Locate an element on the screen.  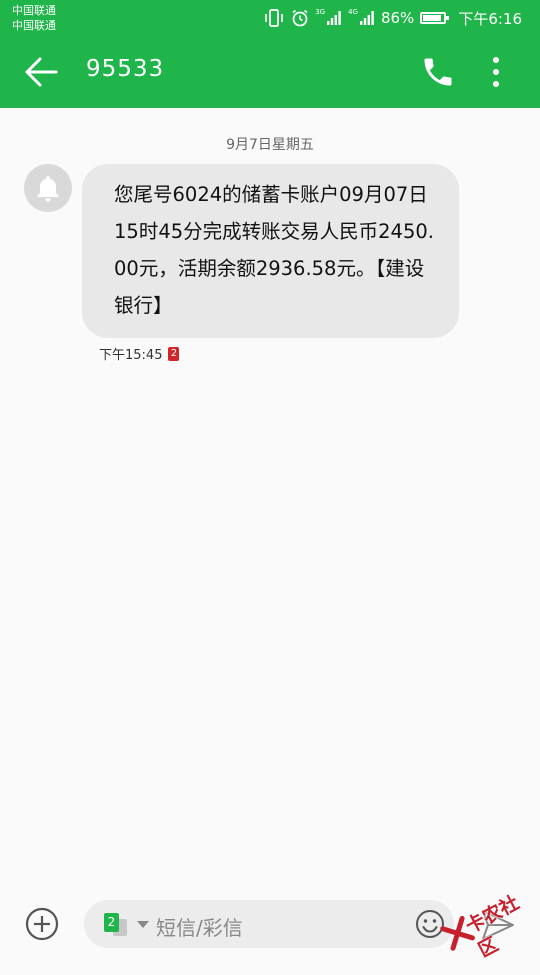
carrier-info: 中国联通 中国联通 is located at coordinates (34, 18).